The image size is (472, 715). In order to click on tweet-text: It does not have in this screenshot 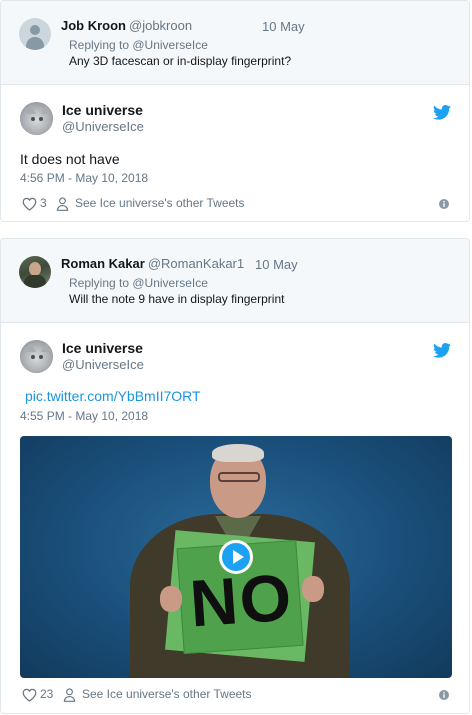, I will do `click(70, 159)`.